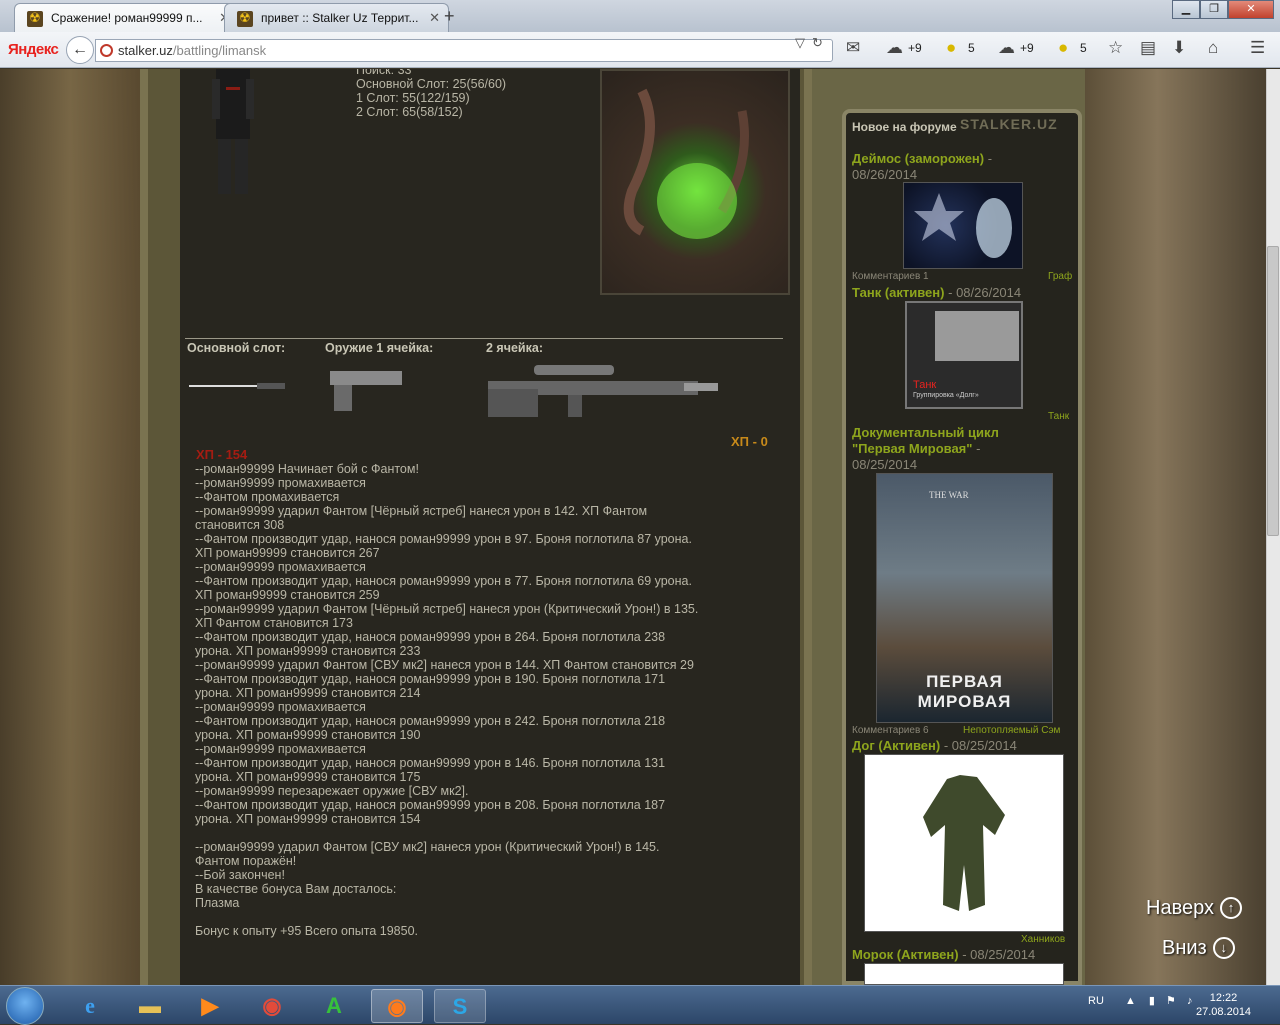 Image resolution: width=1280 pixels, height=1025 pixels. I want to click on scroll-up-label: Наверх, so click(1180, 908).